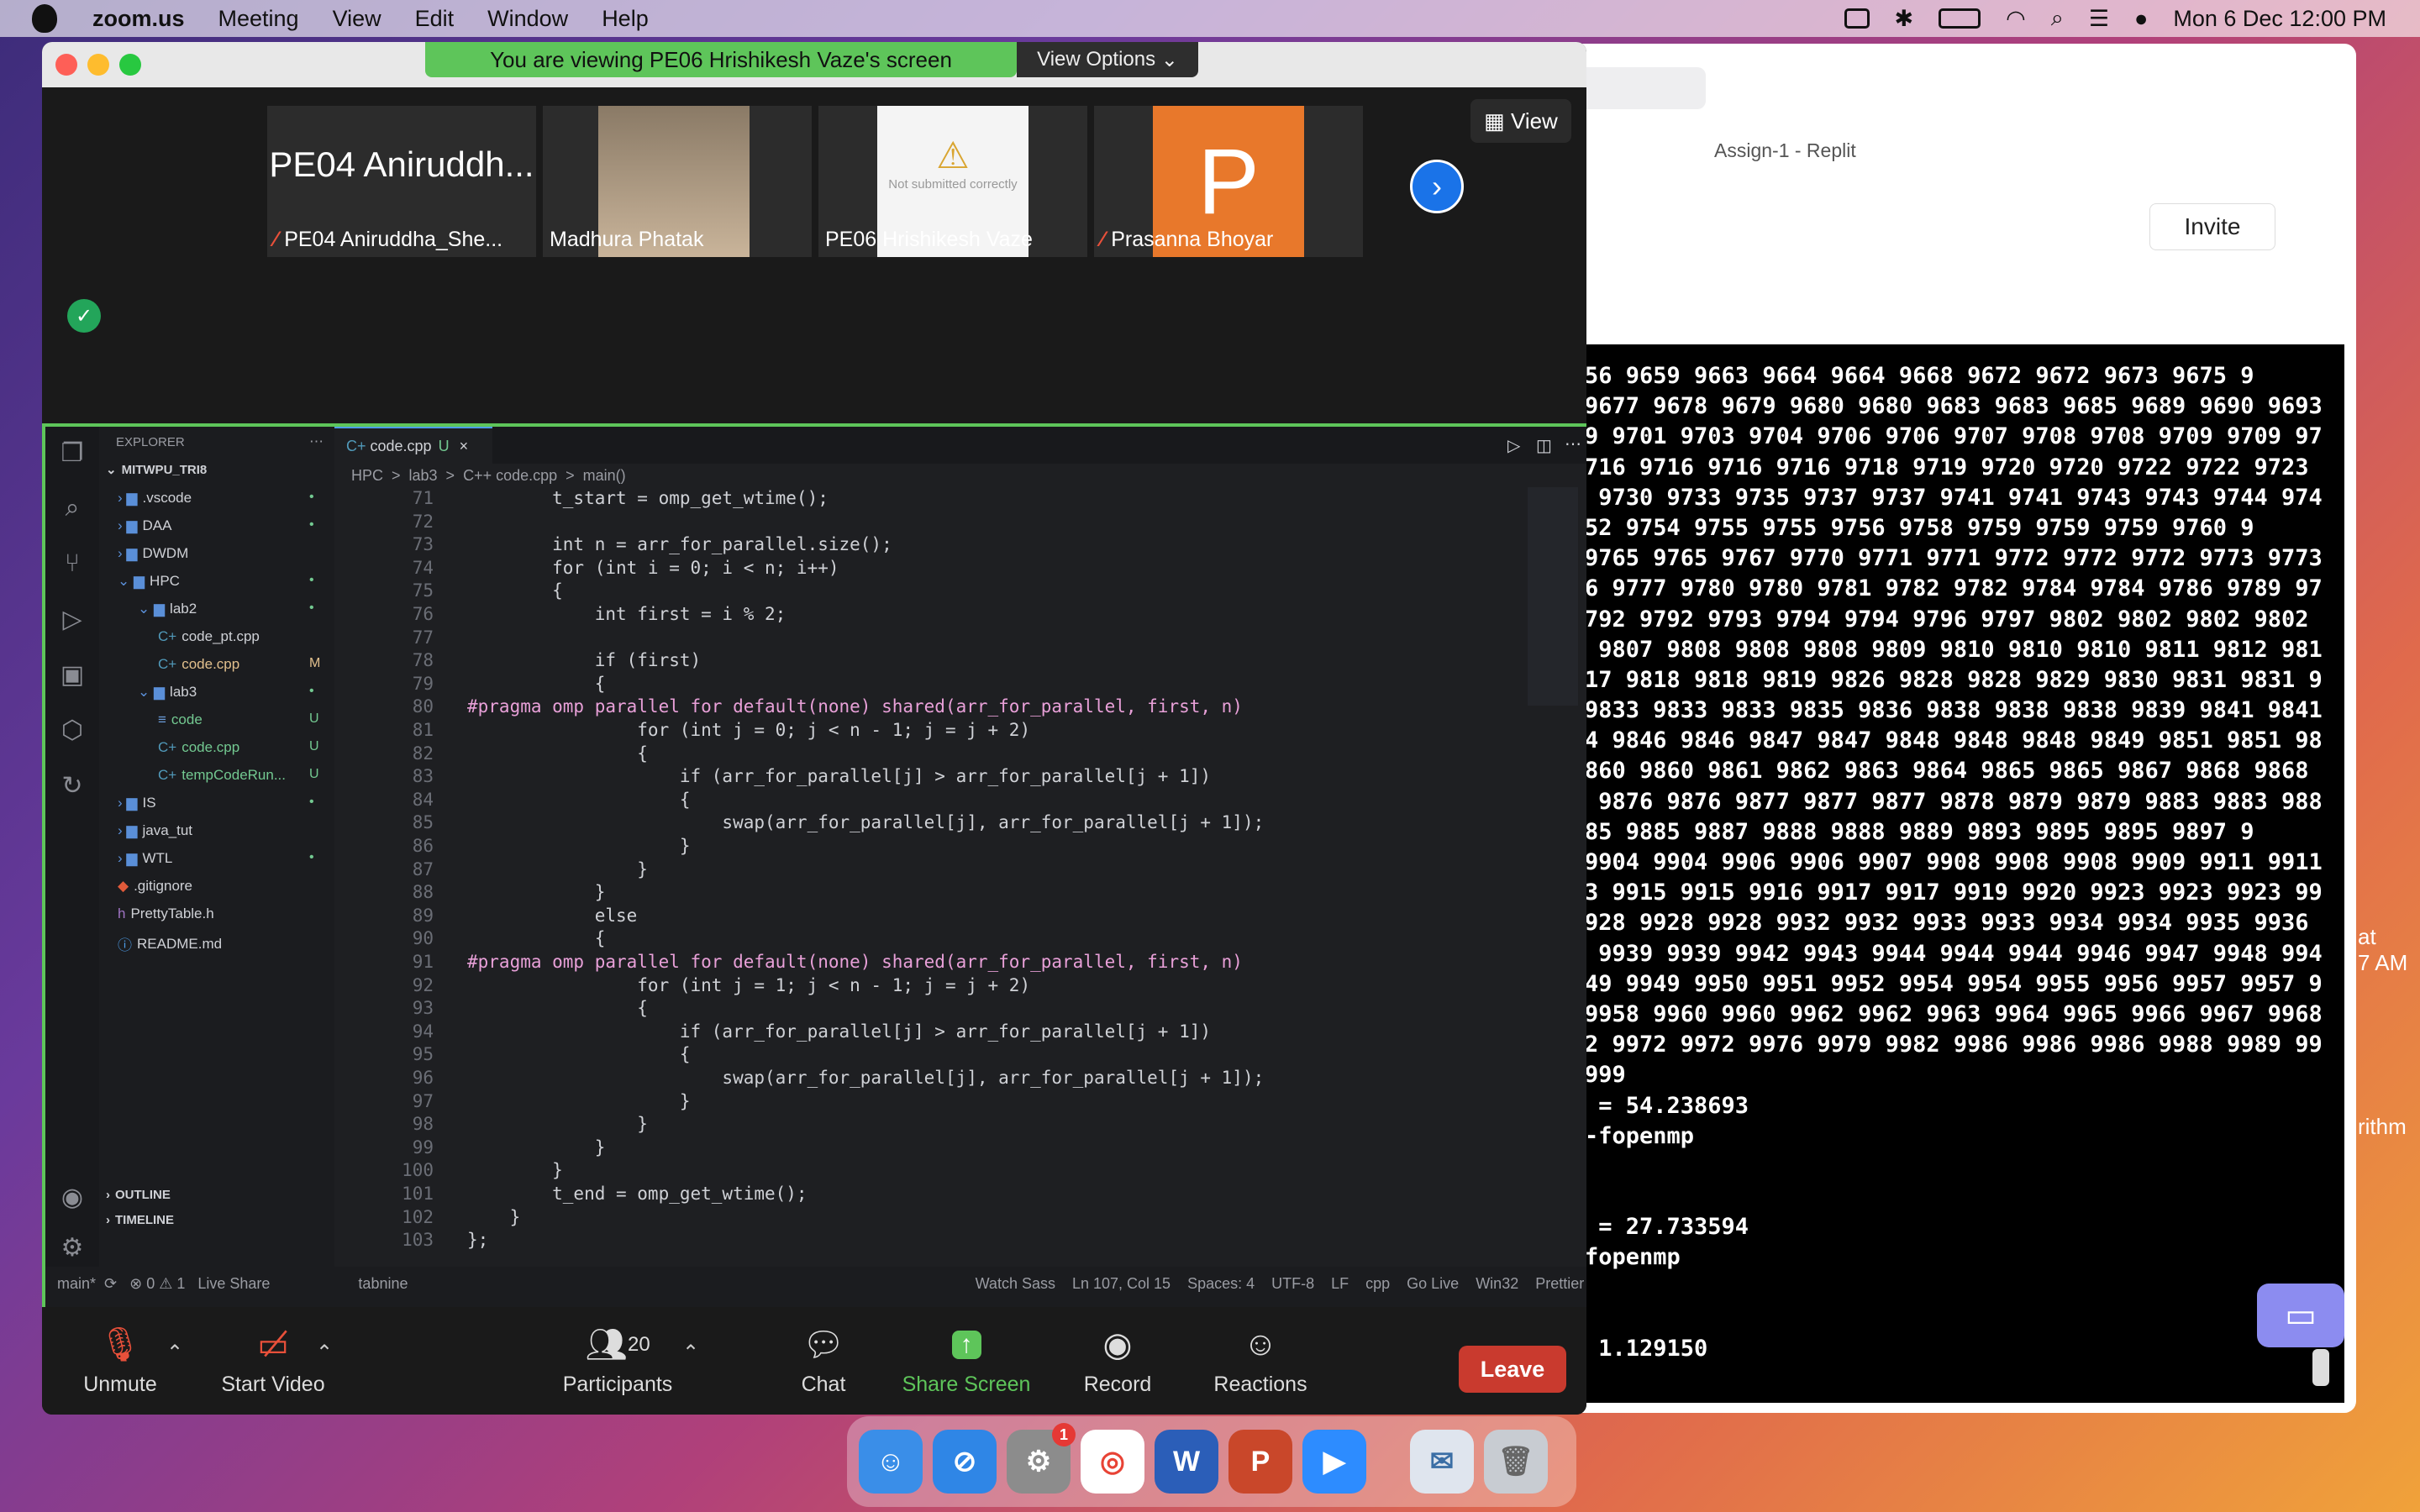  Describe the element at coordinates (2300, 1315) in the screenshot. I see `chat-bubble-icon: ▭` at that location.